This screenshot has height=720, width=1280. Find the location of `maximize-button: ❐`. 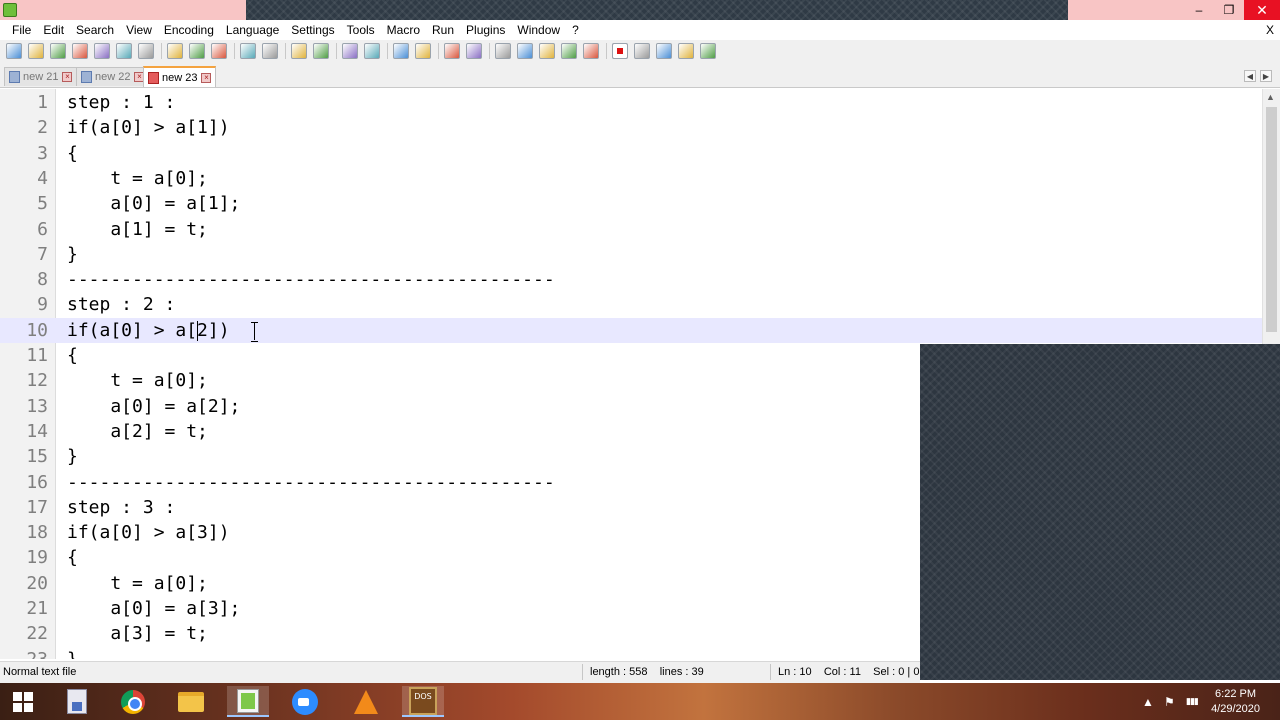

maximize-button: ❐ is located at coordinates (1229, 10).